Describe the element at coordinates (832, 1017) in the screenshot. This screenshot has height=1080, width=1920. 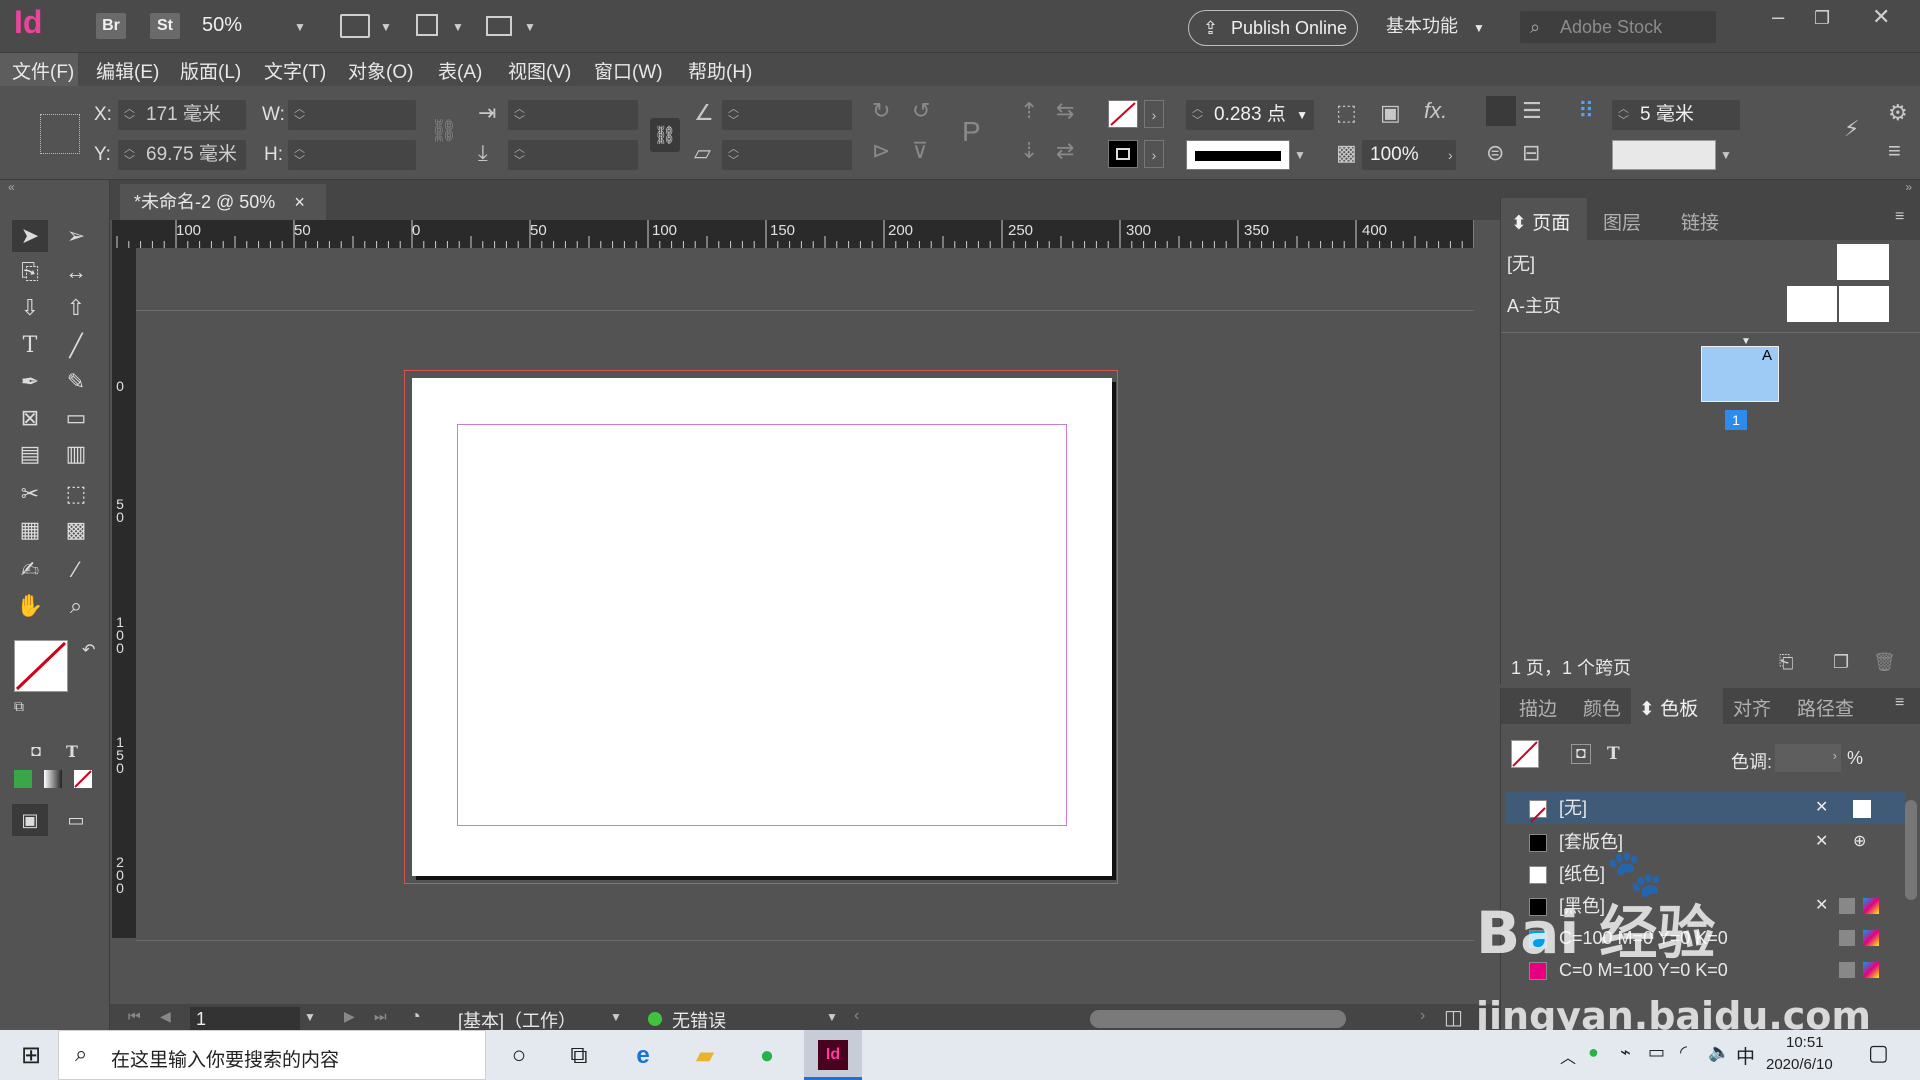
I see `preflight-chevron-down-icon: ▼` at that location.